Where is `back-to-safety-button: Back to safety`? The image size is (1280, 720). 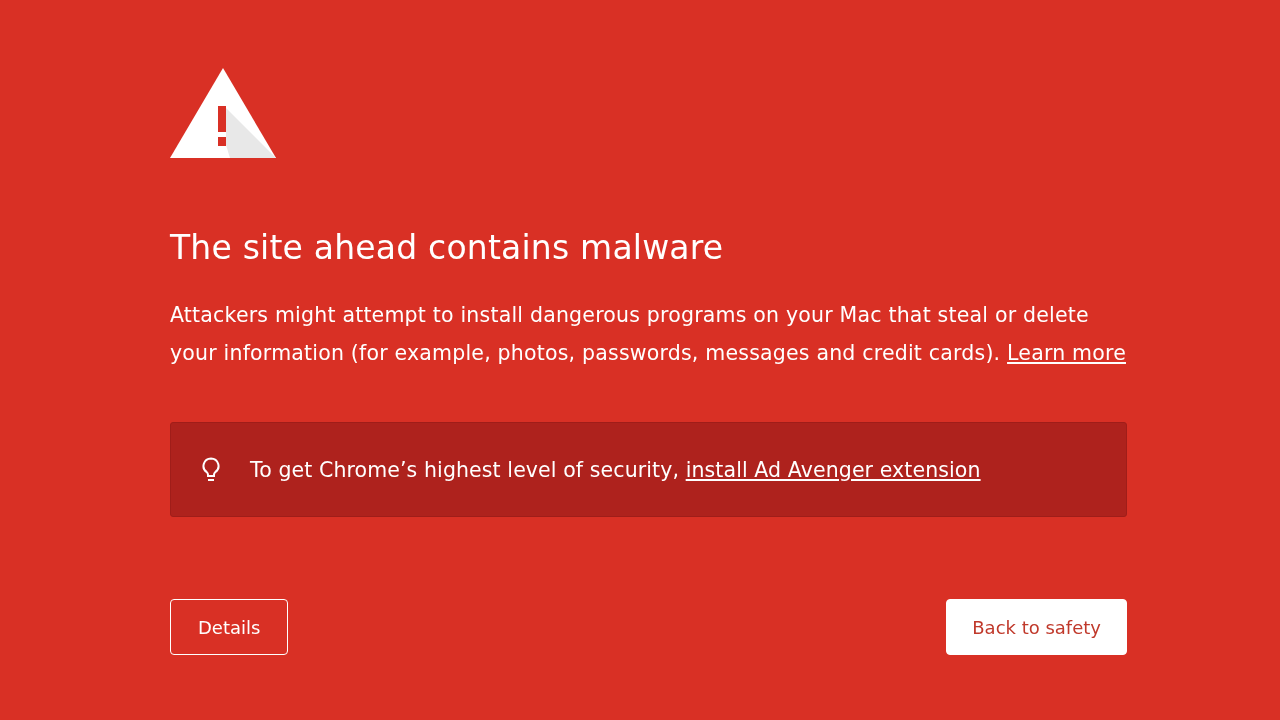 back-to-safety-button: Back to safety is located at coordinates (1036, 627).